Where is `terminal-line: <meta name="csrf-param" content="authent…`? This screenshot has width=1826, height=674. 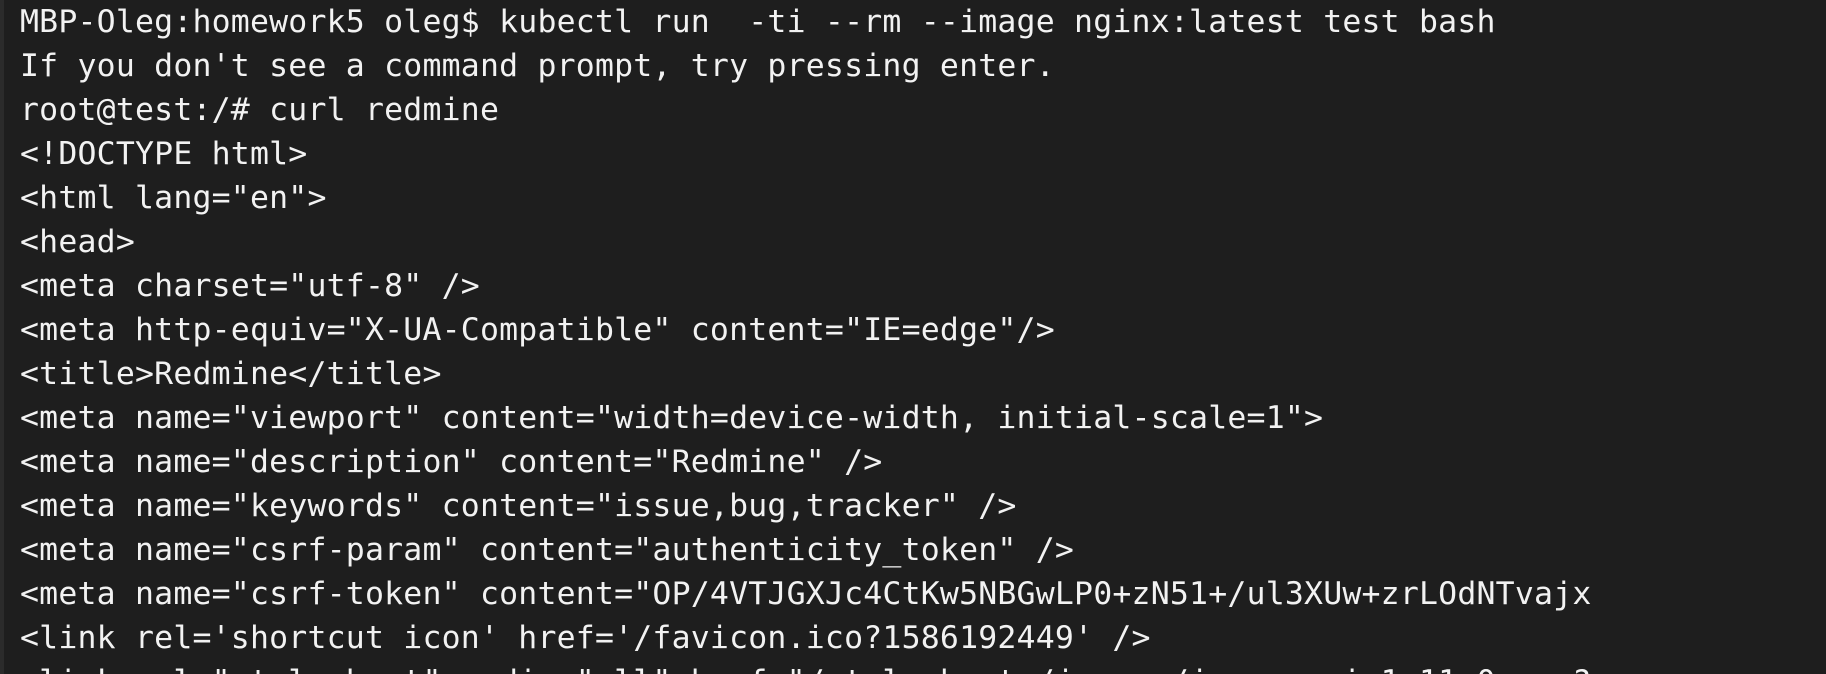 terminal-line: <meta name="csrf-param" content="authent… is located at coordinates (547, 550).